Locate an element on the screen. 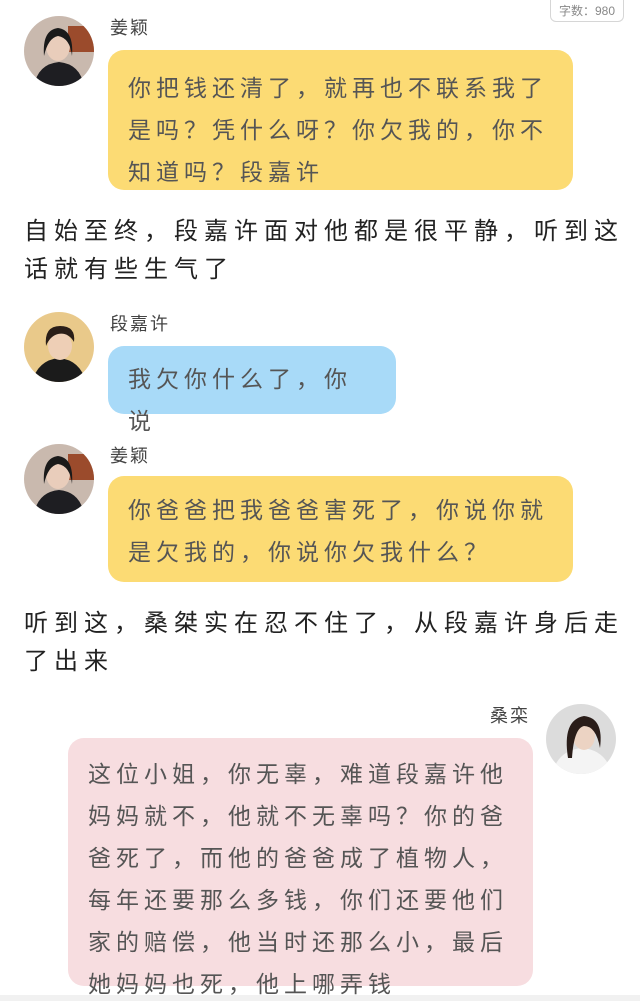  narration-text: 自始至终，段嘉许面对他都是很平静，听到这话就有些生气了 is located at coordinates (324, 250).